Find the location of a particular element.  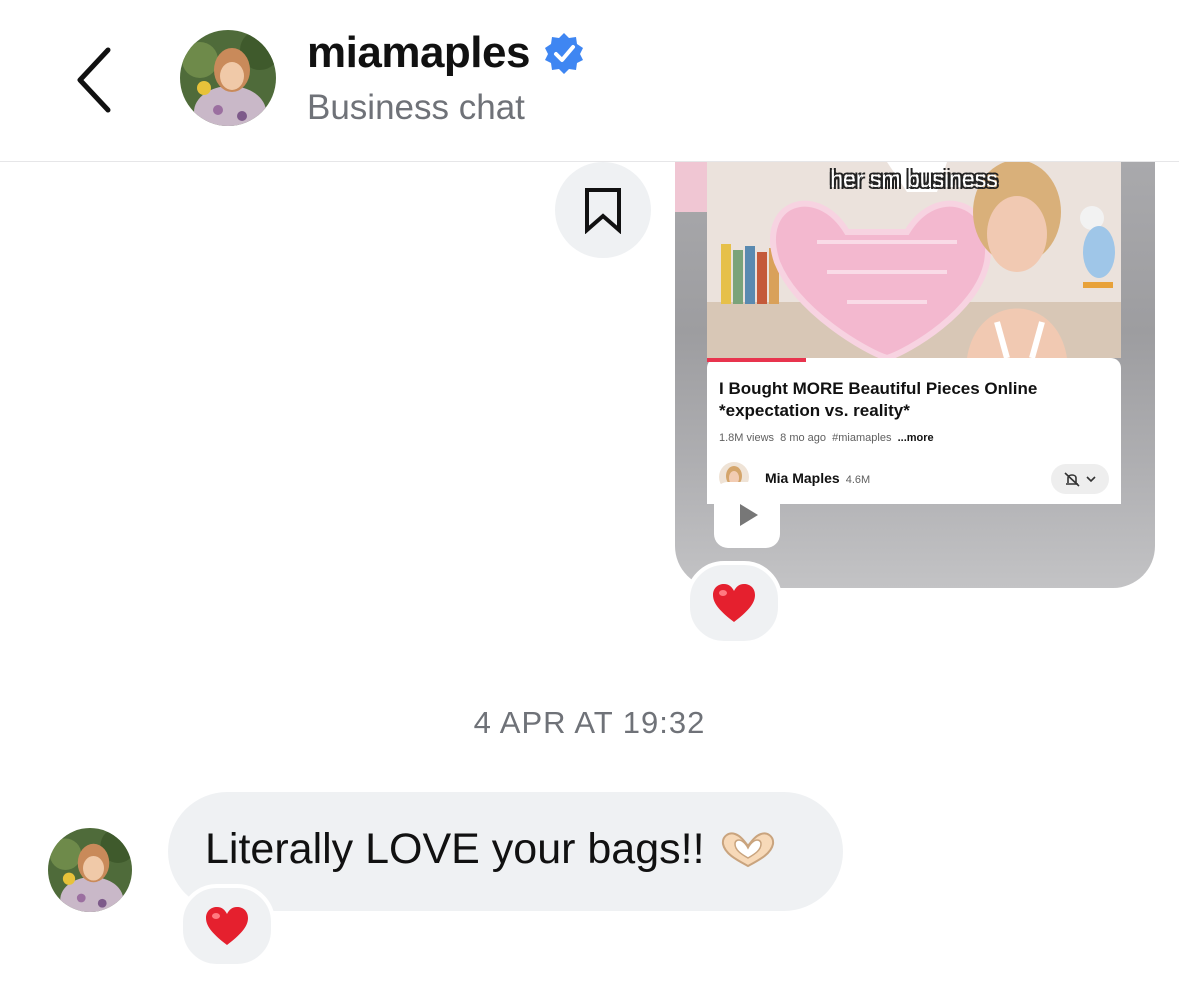

message-content: Literally LOVE your bags!! is located at coordinates (491, 849).